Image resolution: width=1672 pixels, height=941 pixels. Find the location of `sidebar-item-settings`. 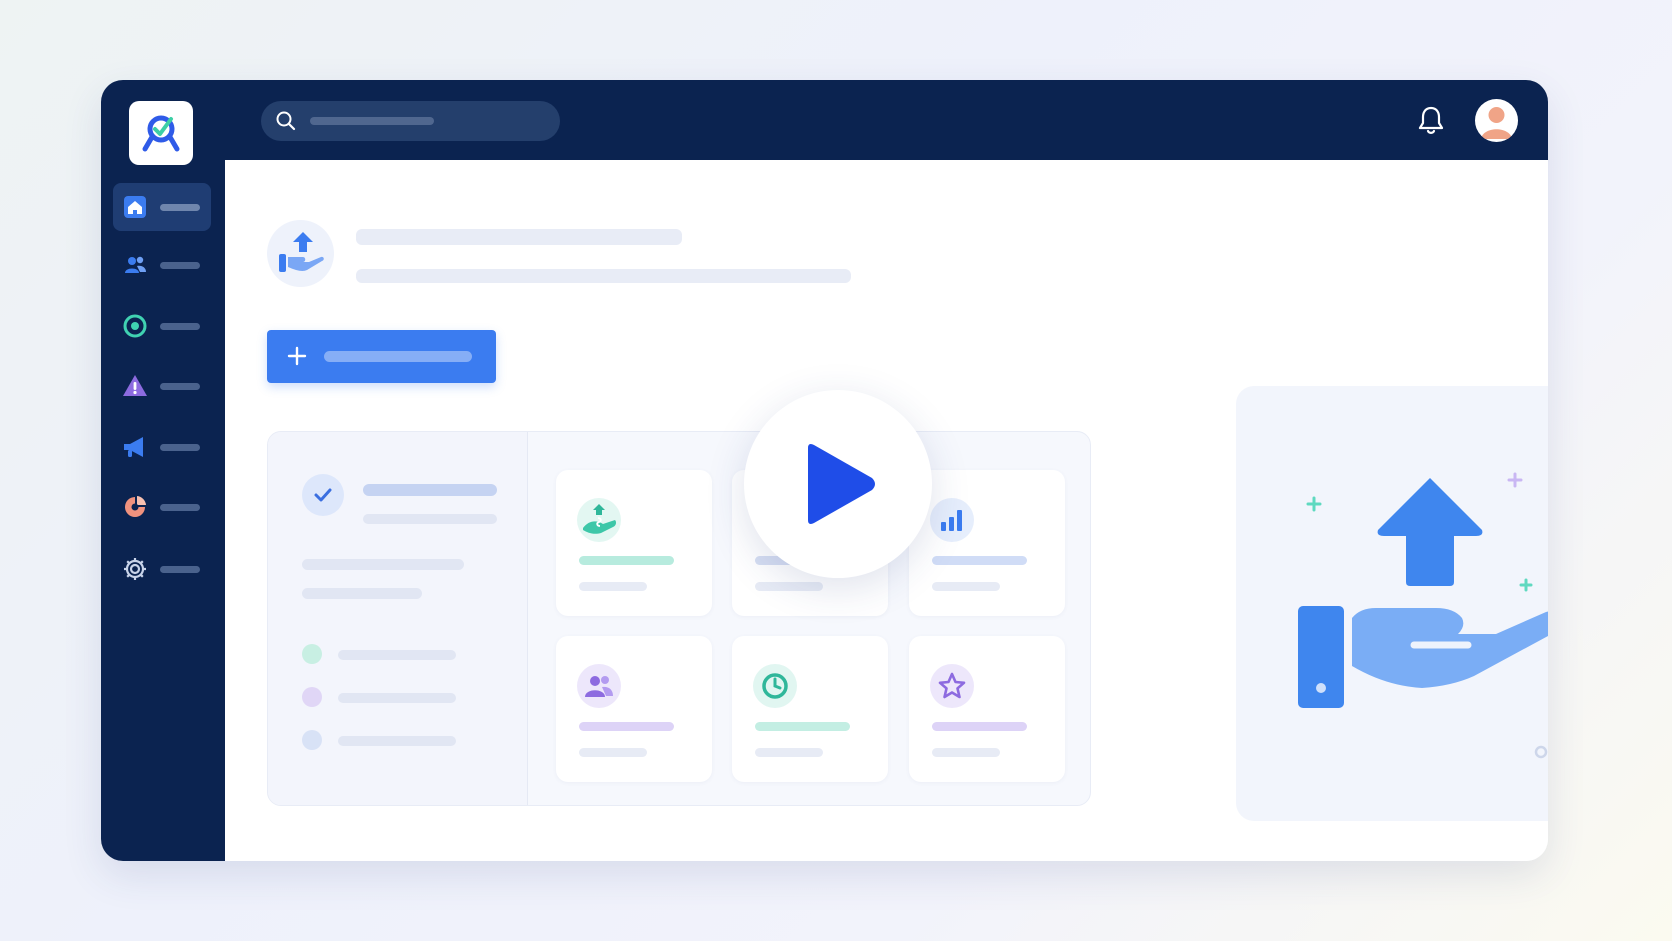

sidebar-item-settings is located at coordinates (162, 569).